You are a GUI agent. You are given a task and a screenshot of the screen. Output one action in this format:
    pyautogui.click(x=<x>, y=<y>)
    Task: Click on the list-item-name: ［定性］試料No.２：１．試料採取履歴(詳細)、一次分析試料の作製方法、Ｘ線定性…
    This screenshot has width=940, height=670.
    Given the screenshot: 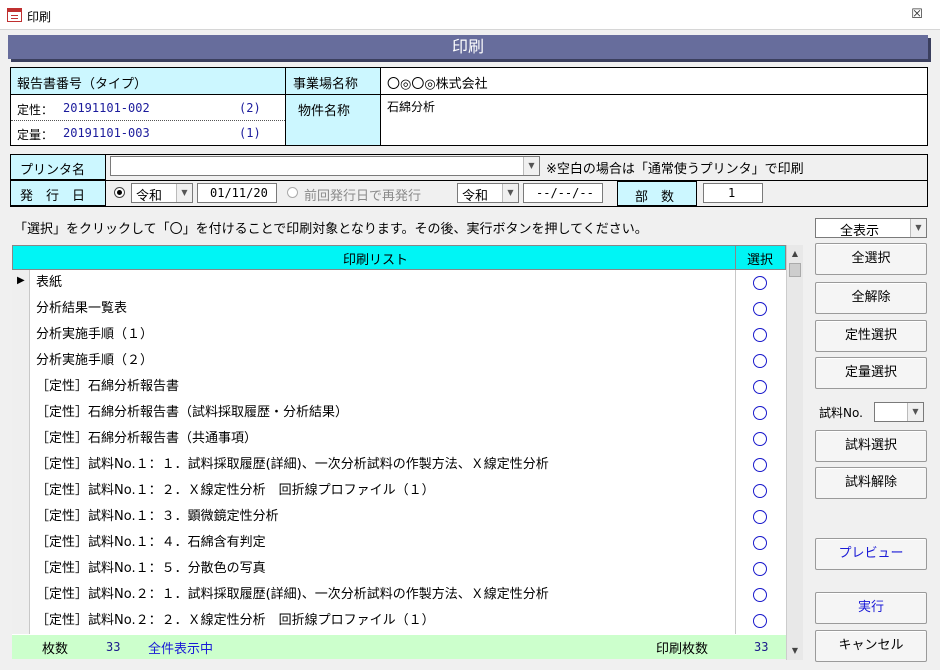 What is the action you would take?
    pyautogui.click(x=383, y=595)
    